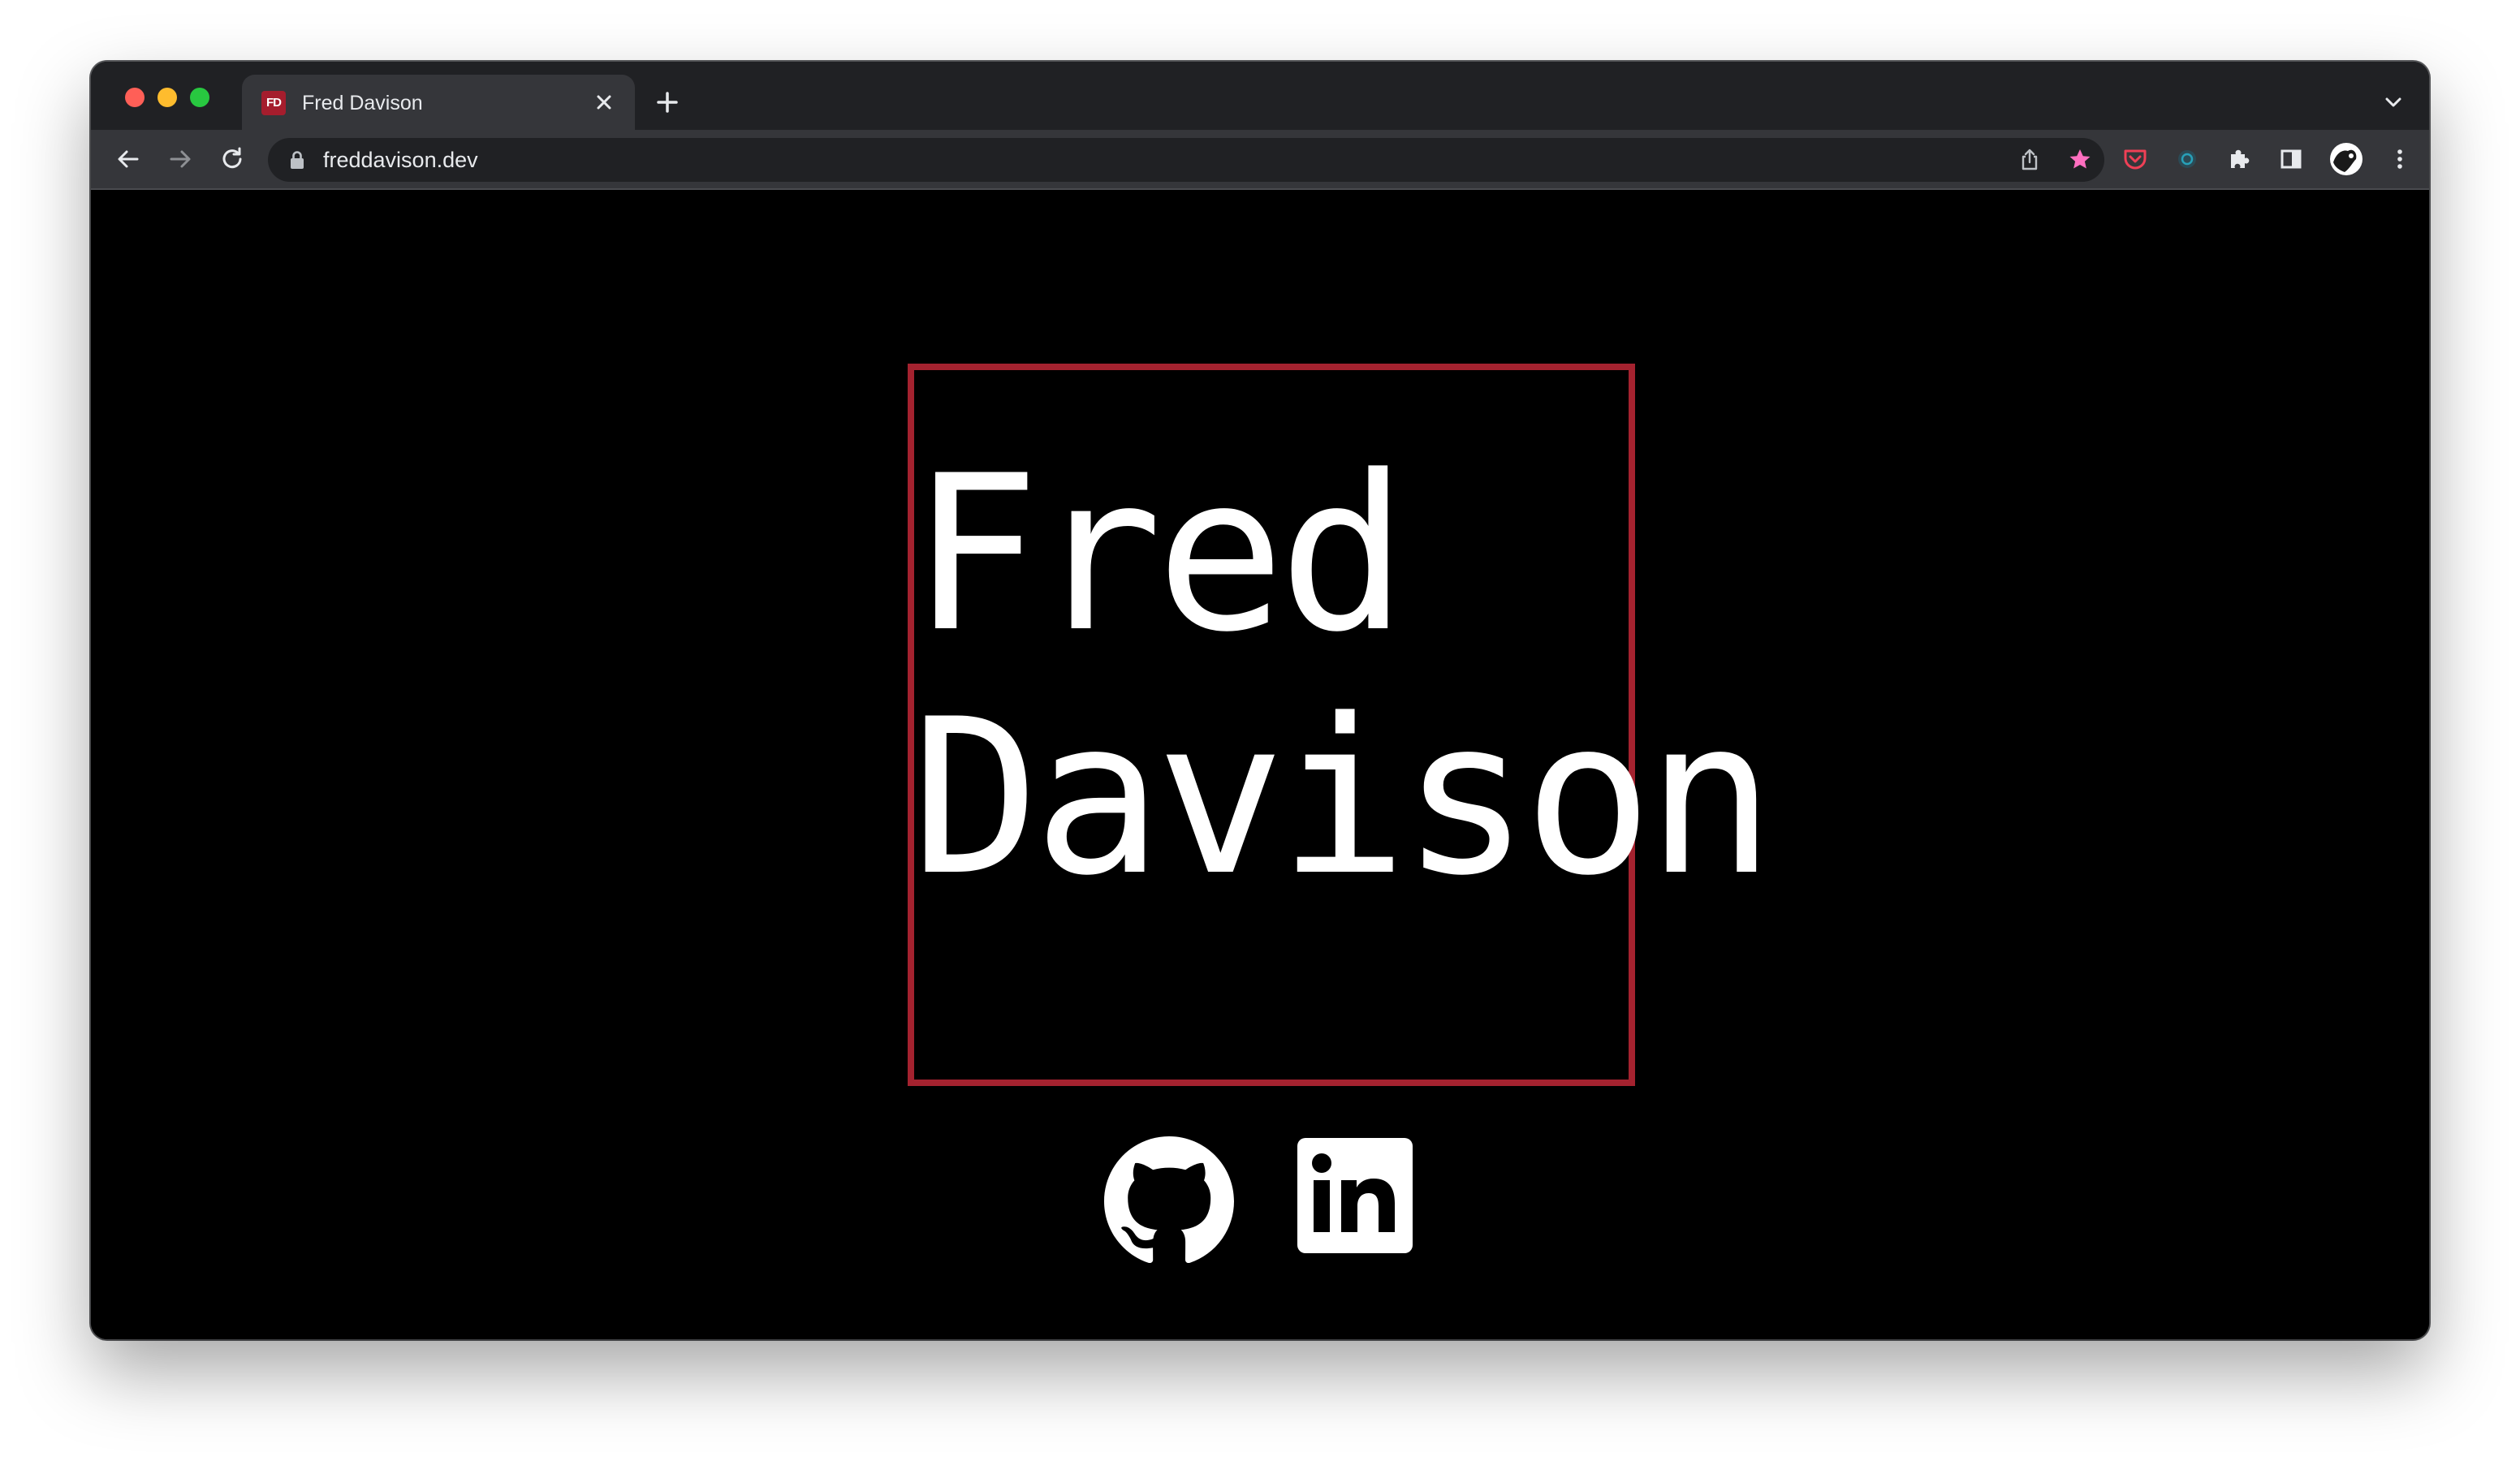 The image size is (2520, 1461). I want to click on tab-search-button, so click(2393, 102).